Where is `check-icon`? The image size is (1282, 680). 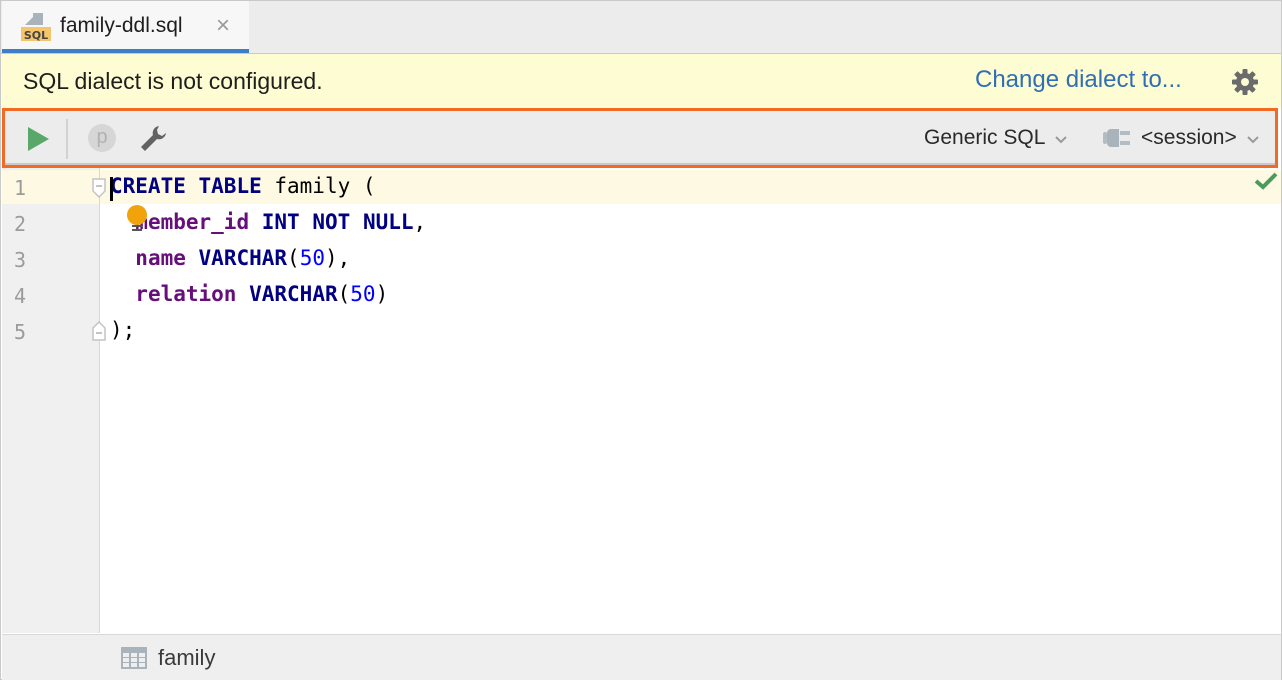
check-icon is located at coordinates (1266, 181).